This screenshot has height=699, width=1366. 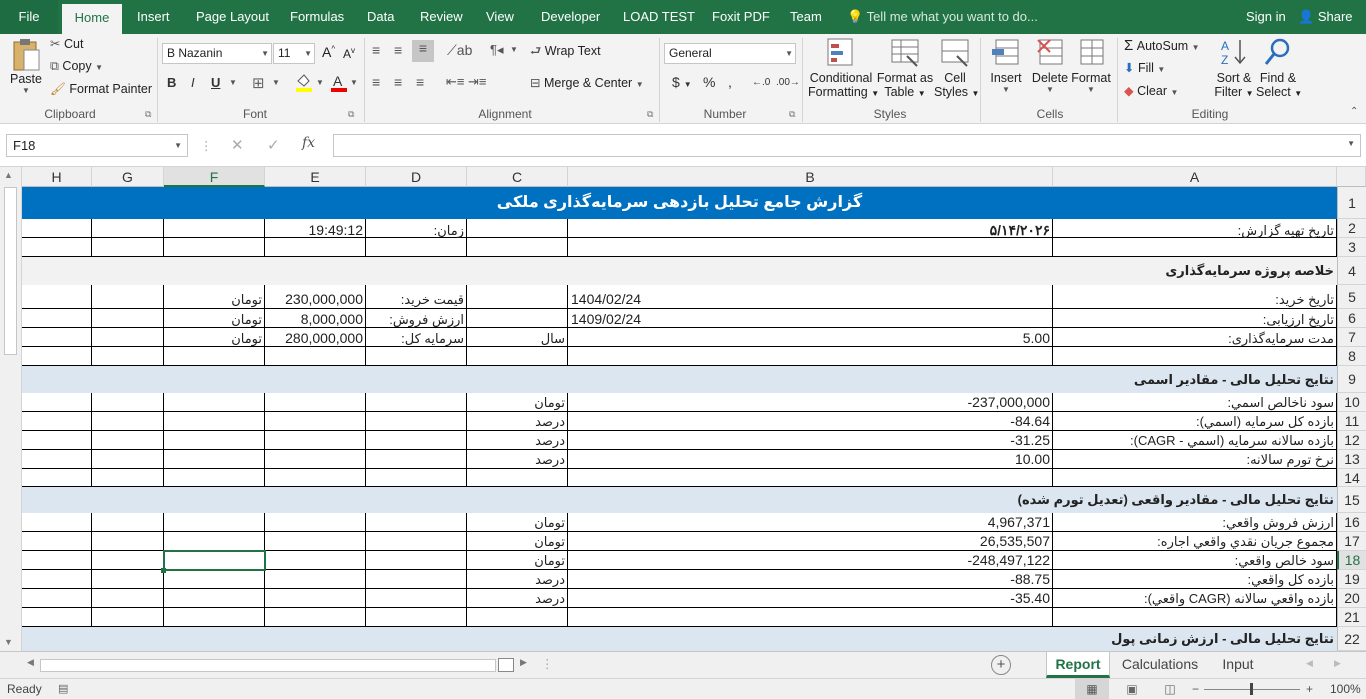 I want to click on format-as-table-button: Format as Table ▼, so click(x=905, y=67).